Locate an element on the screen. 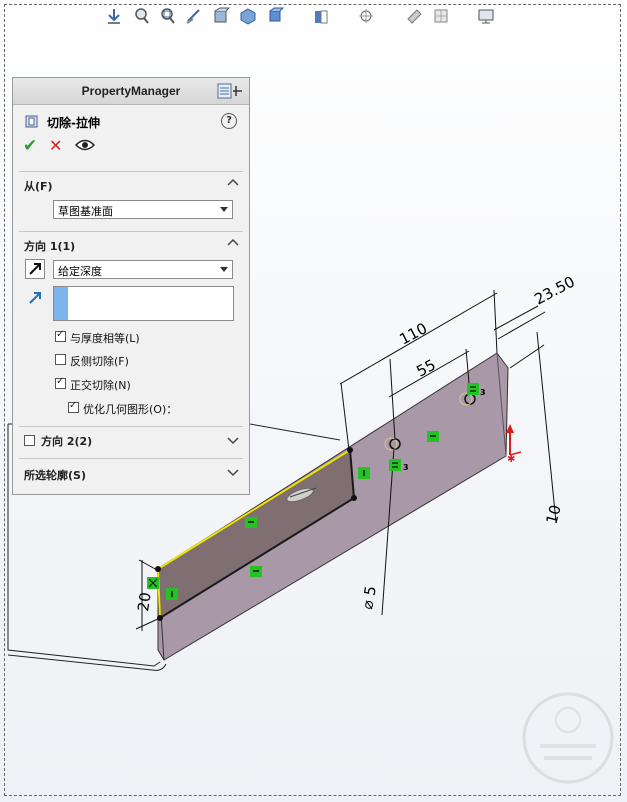  link-thickness-checkbox is located at coordinates (60, 335).